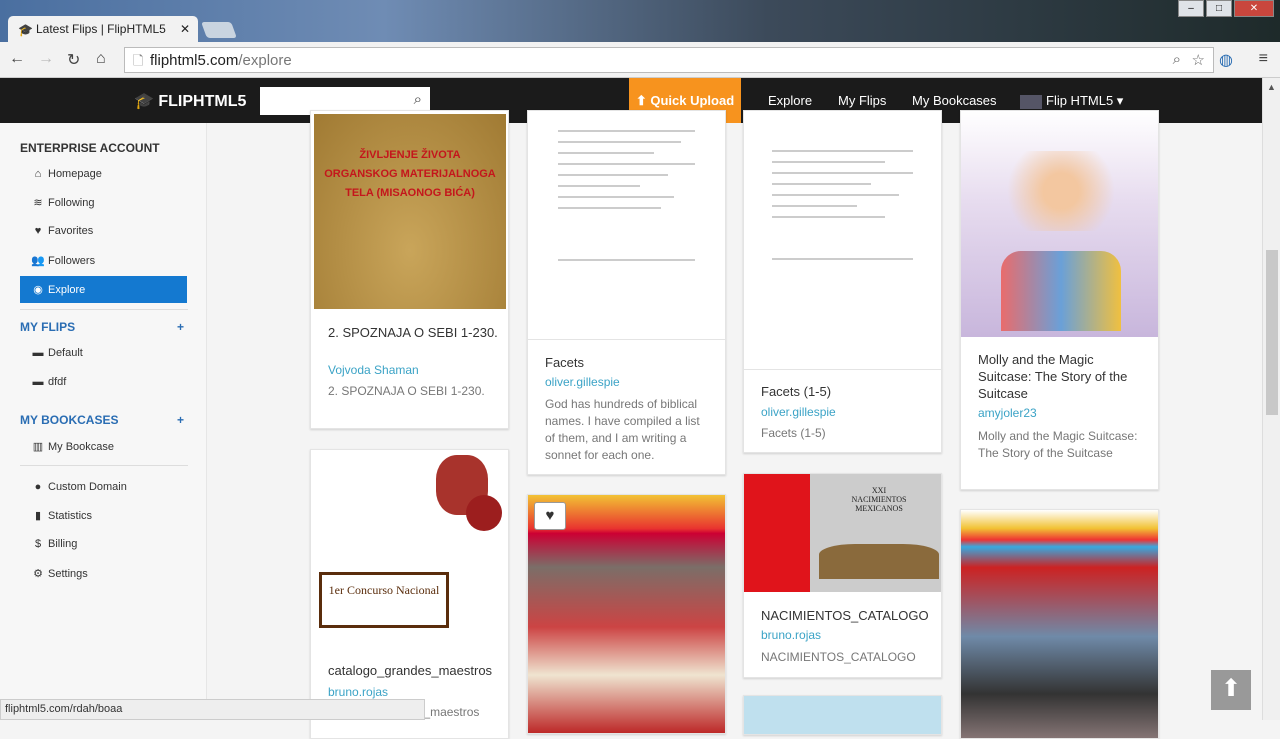  What do you see at coordinates (104, 309) in the screenshot?
I see `divider` at bounding box center [104, 309].